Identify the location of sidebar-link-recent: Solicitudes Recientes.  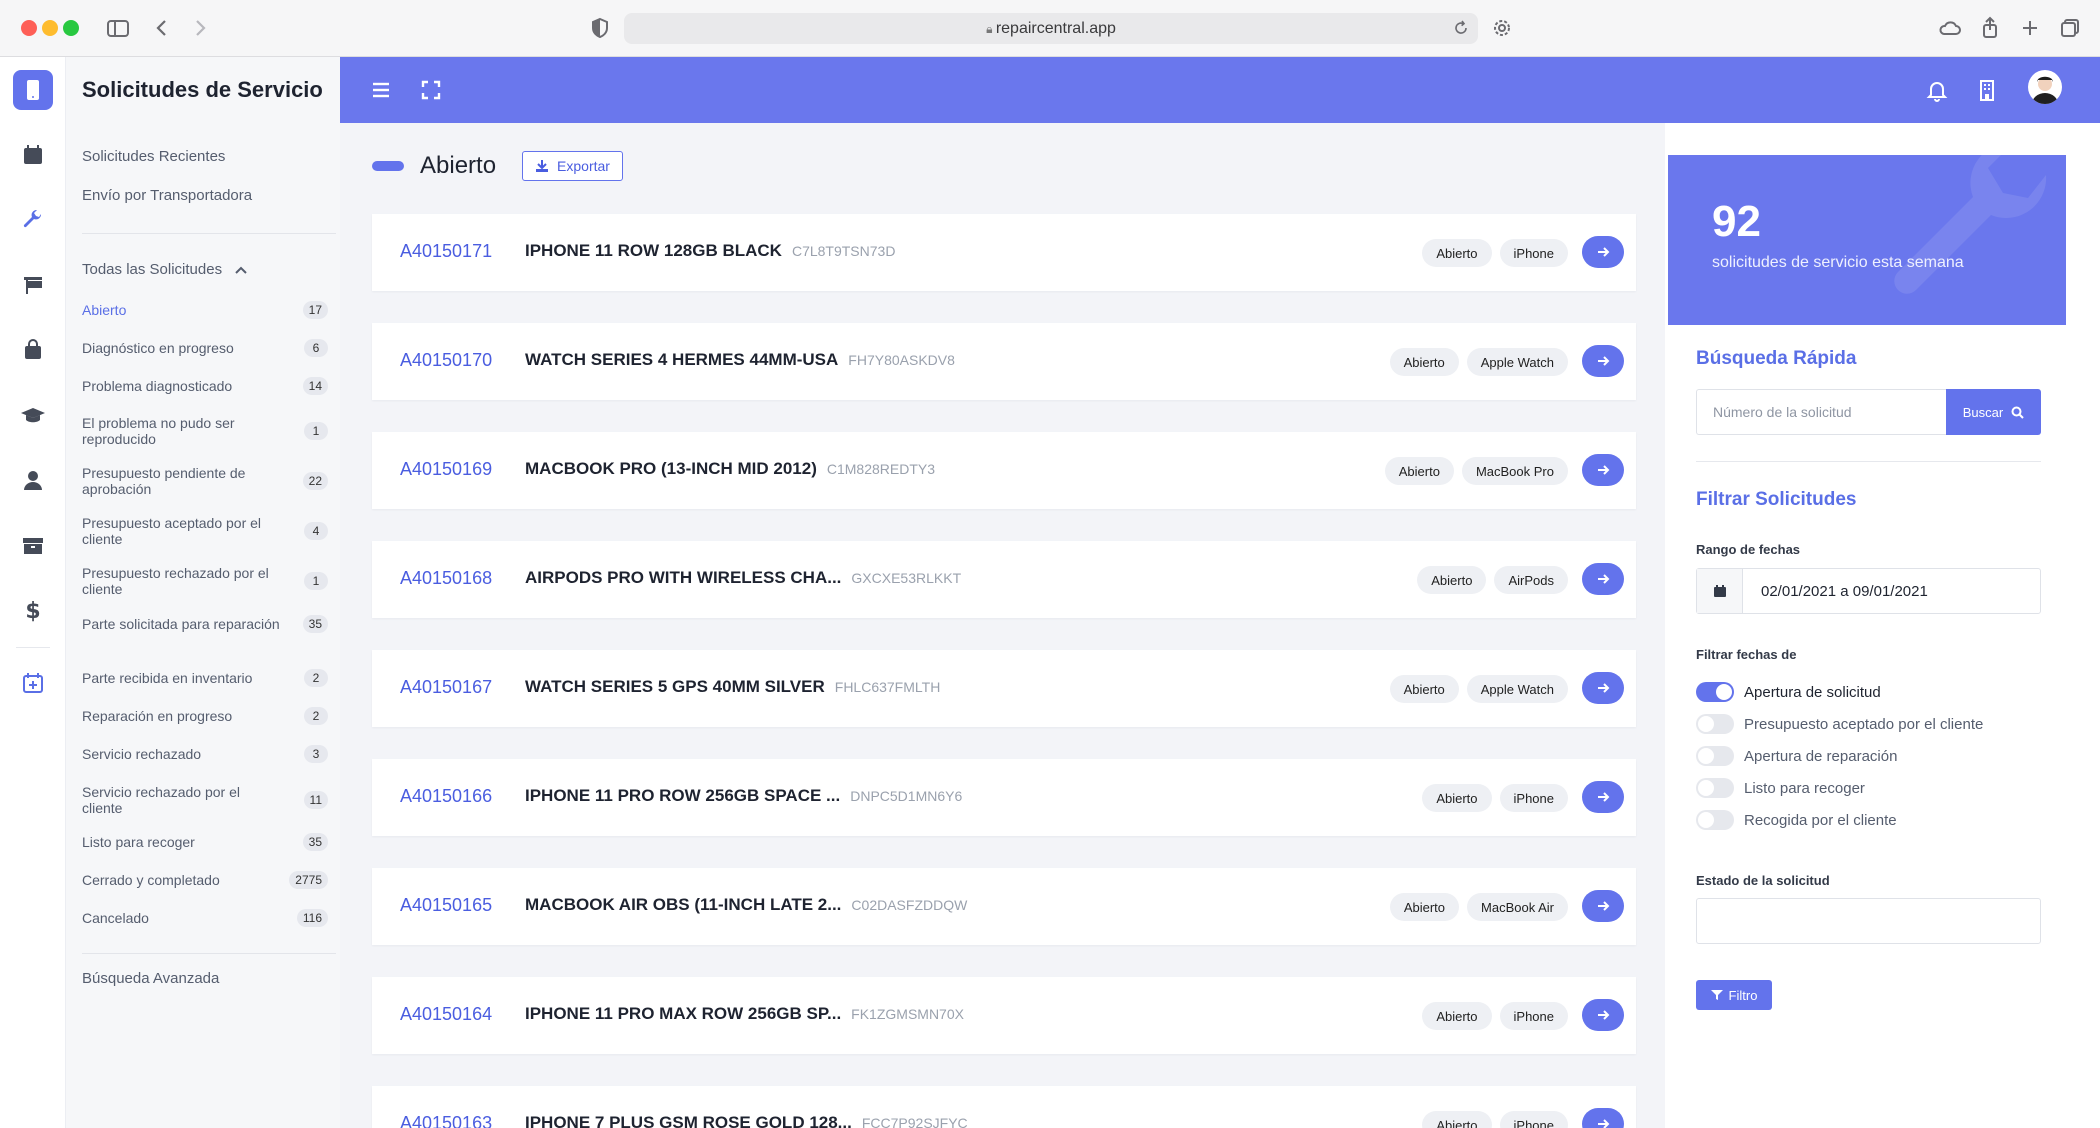
(153, 156).